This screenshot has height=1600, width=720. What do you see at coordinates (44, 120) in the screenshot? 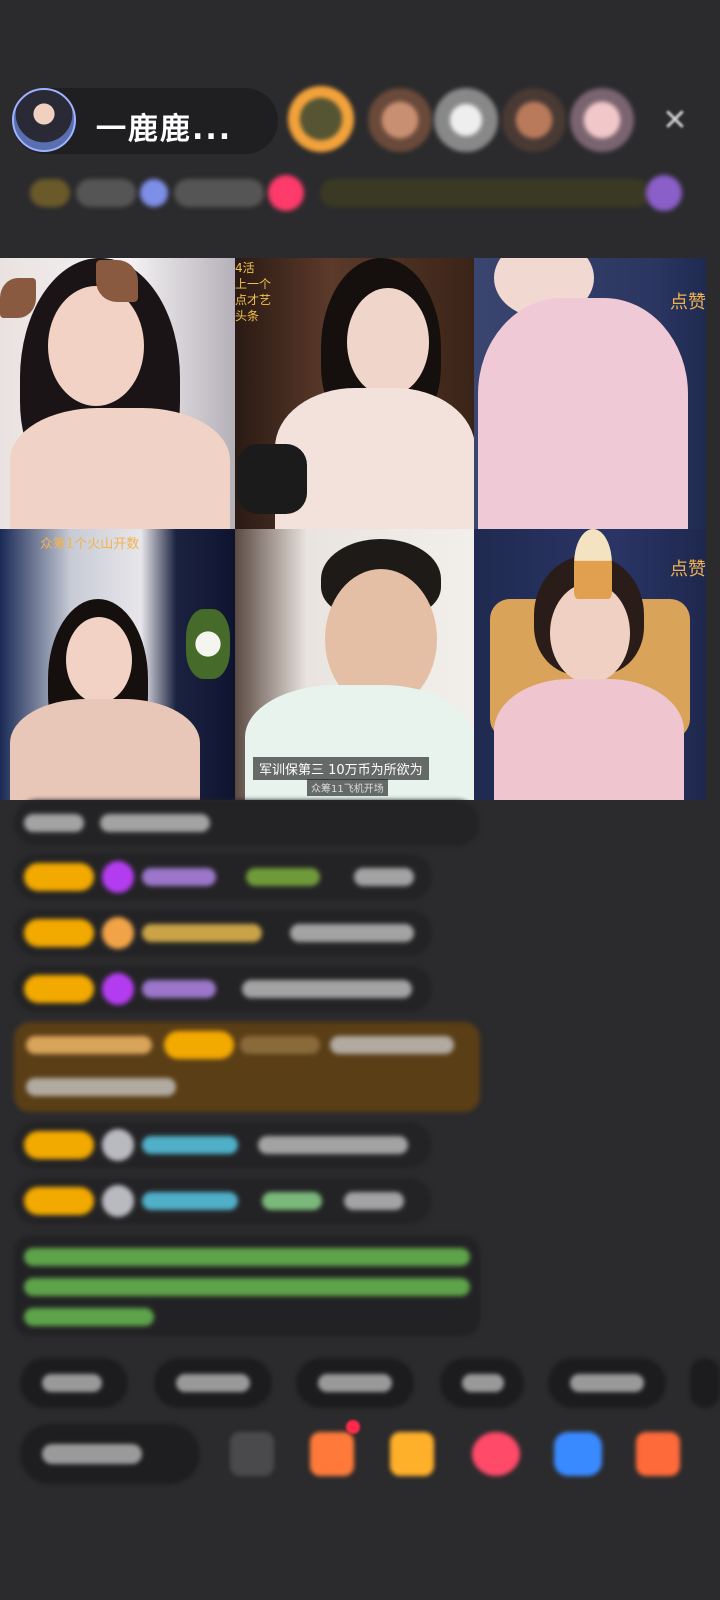
I see `host-avatar` at bounding box center [44, 120].